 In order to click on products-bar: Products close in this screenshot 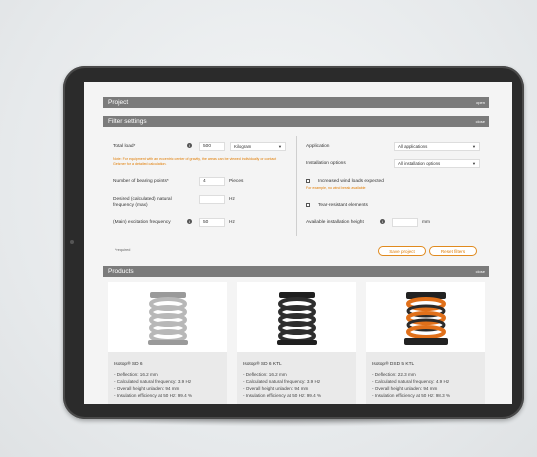, I will do `click(296, 271)`.